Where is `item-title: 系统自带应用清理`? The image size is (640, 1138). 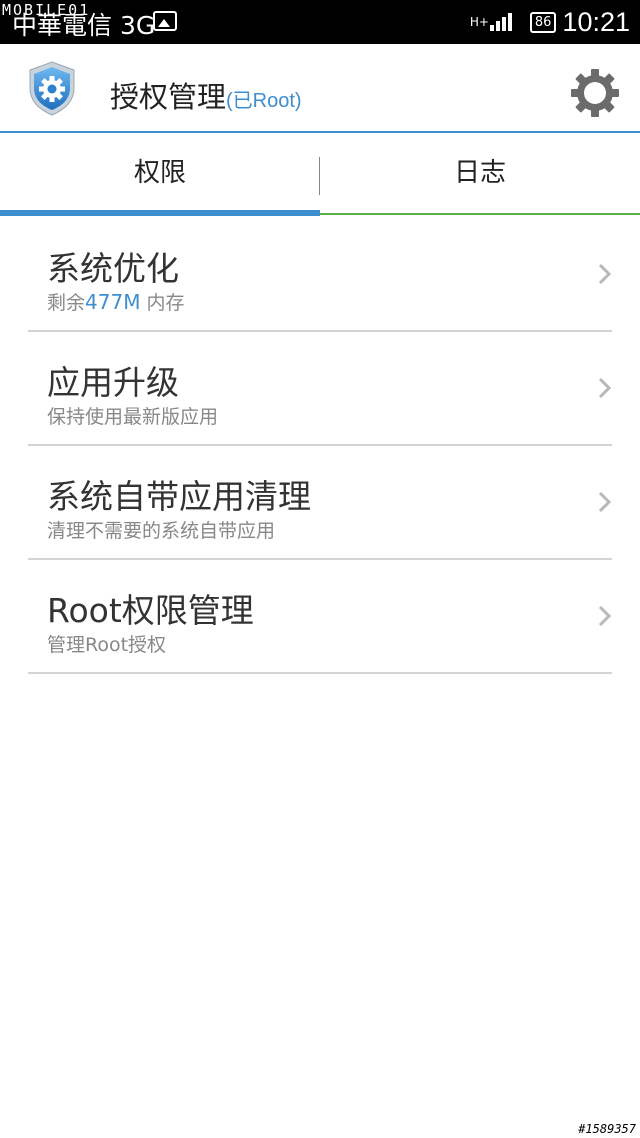
item-title: 系统自带应用清理 is located at coordinates (179, 496).